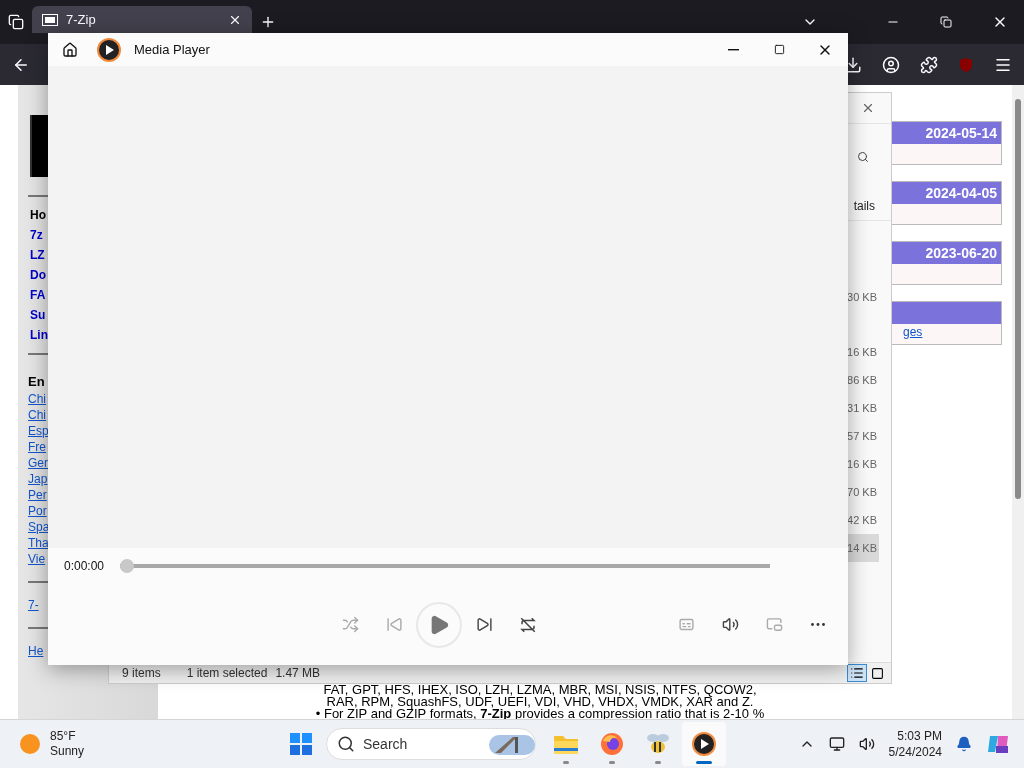 This screenshot has width=1024, height=768. I want to click on browser-tab: 7-Zip, so click(142, 19).